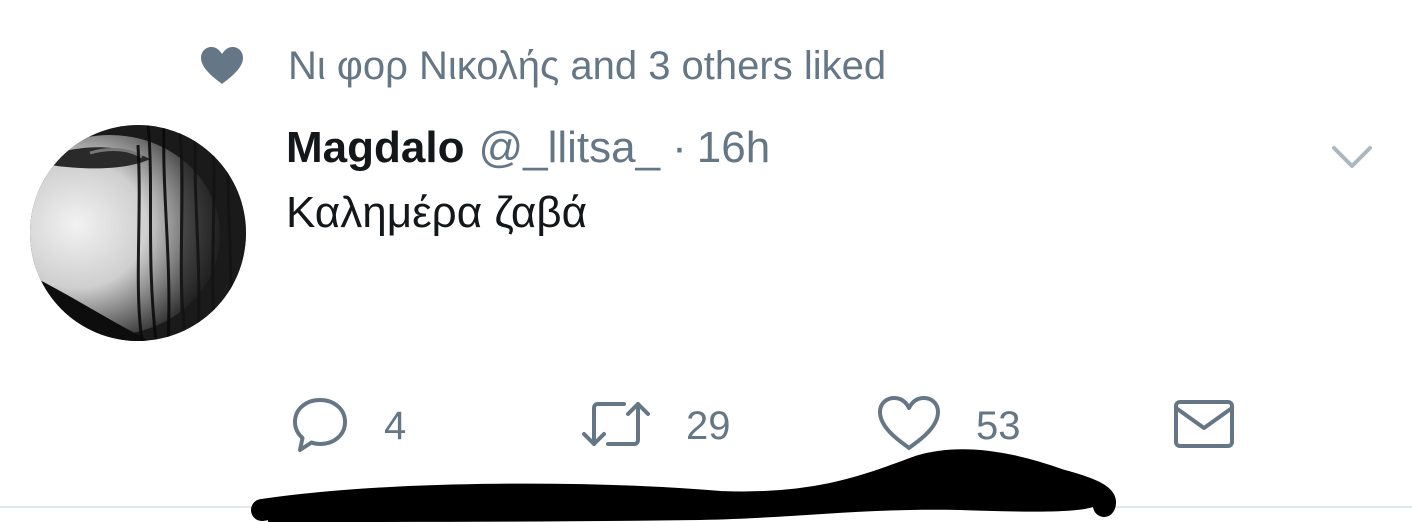 The width and height of the screenshot is (1412, 522). Describe the element at coordinates (138, 233) in the screenshot. I see `avatar` at that location.